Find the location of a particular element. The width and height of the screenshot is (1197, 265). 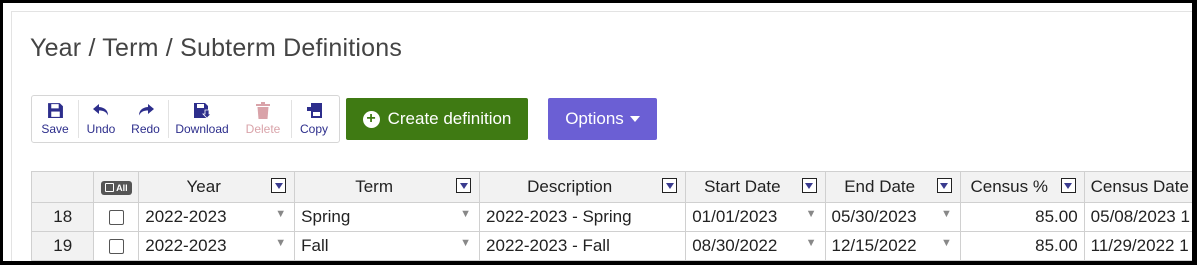

download-label: Download is located at coordinates (202, 129).